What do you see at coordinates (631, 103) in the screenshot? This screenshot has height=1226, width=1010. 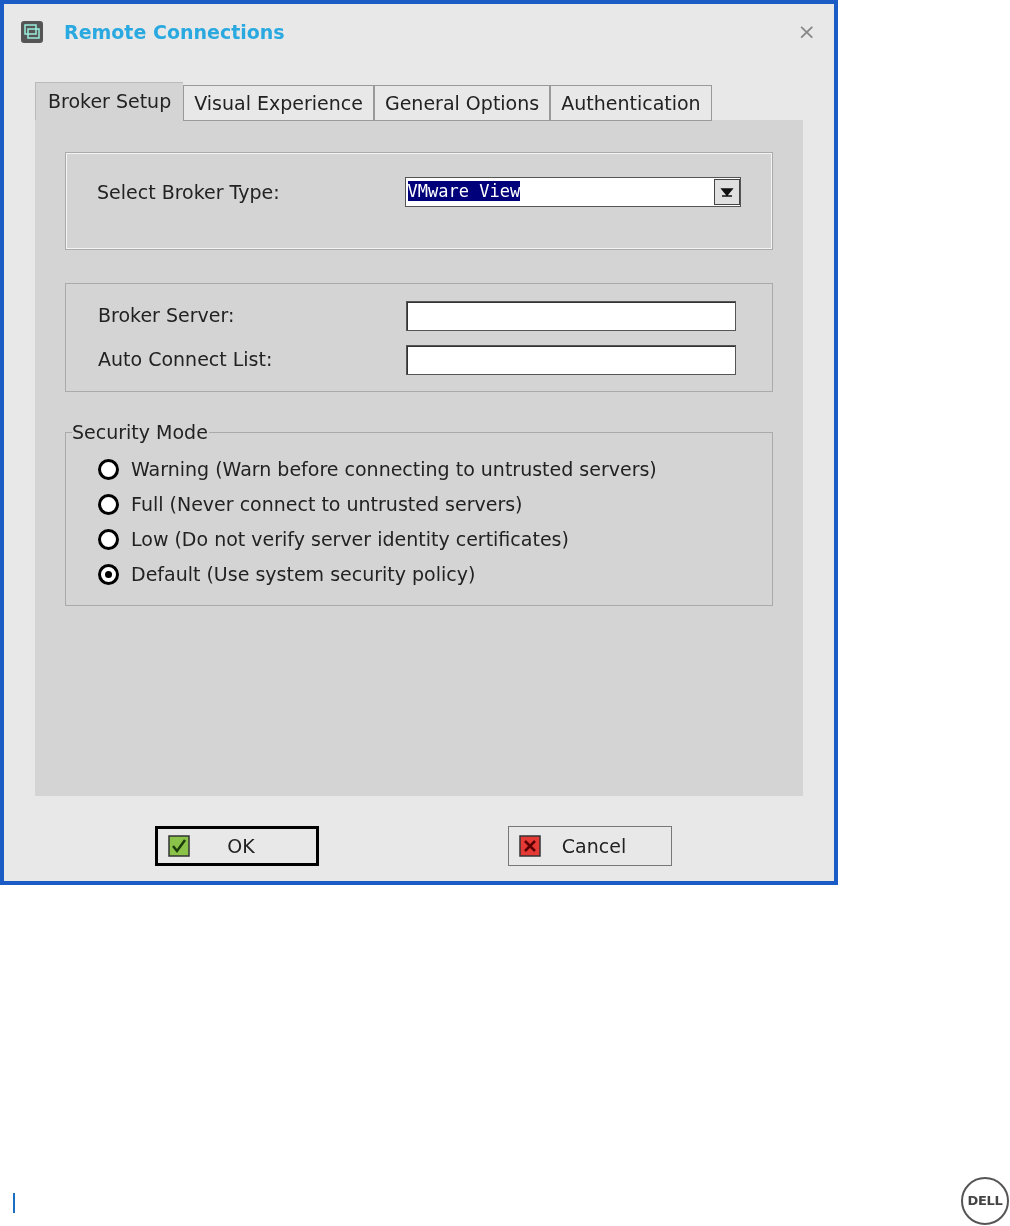 I see `tab: Authentication` at bounding box center [631, 103].